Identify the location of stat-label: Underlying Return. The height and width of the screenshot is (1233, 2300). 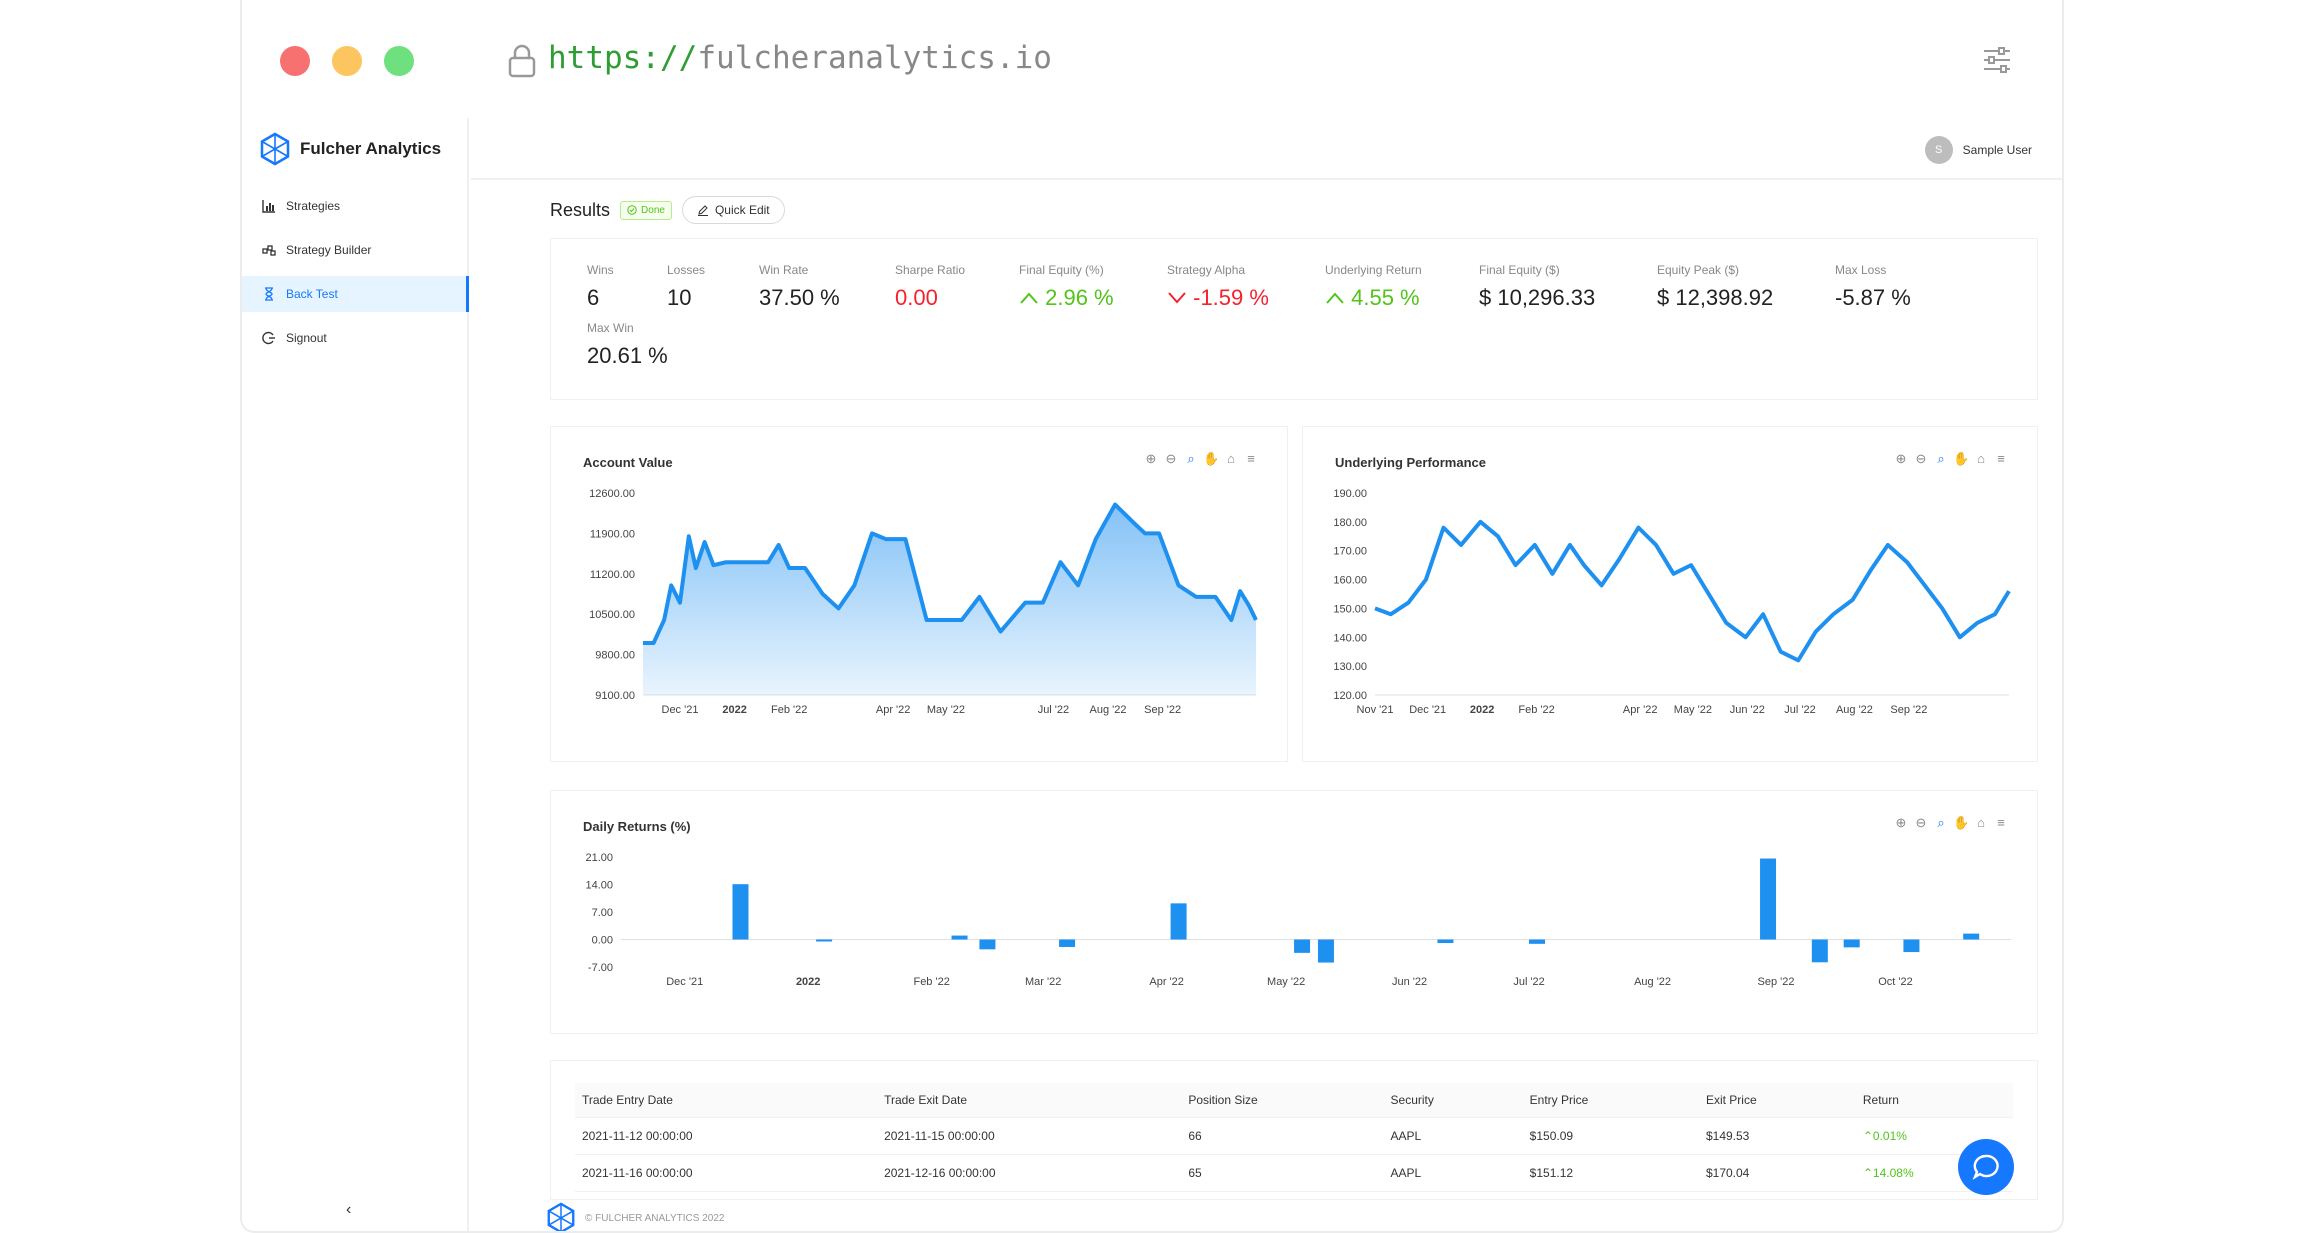
(1373, 270).